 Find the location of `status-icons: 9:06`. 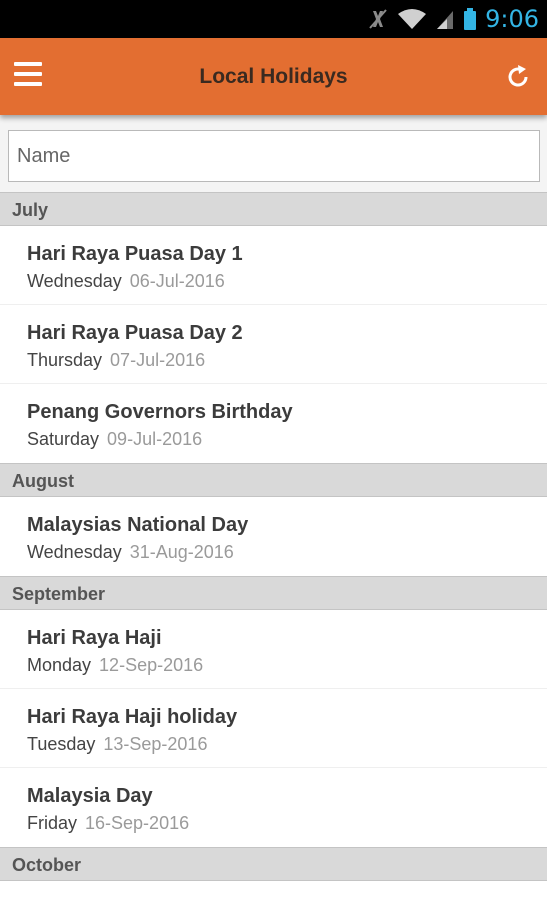

status-icons: 9:06 is located at coordinates (453, 19).